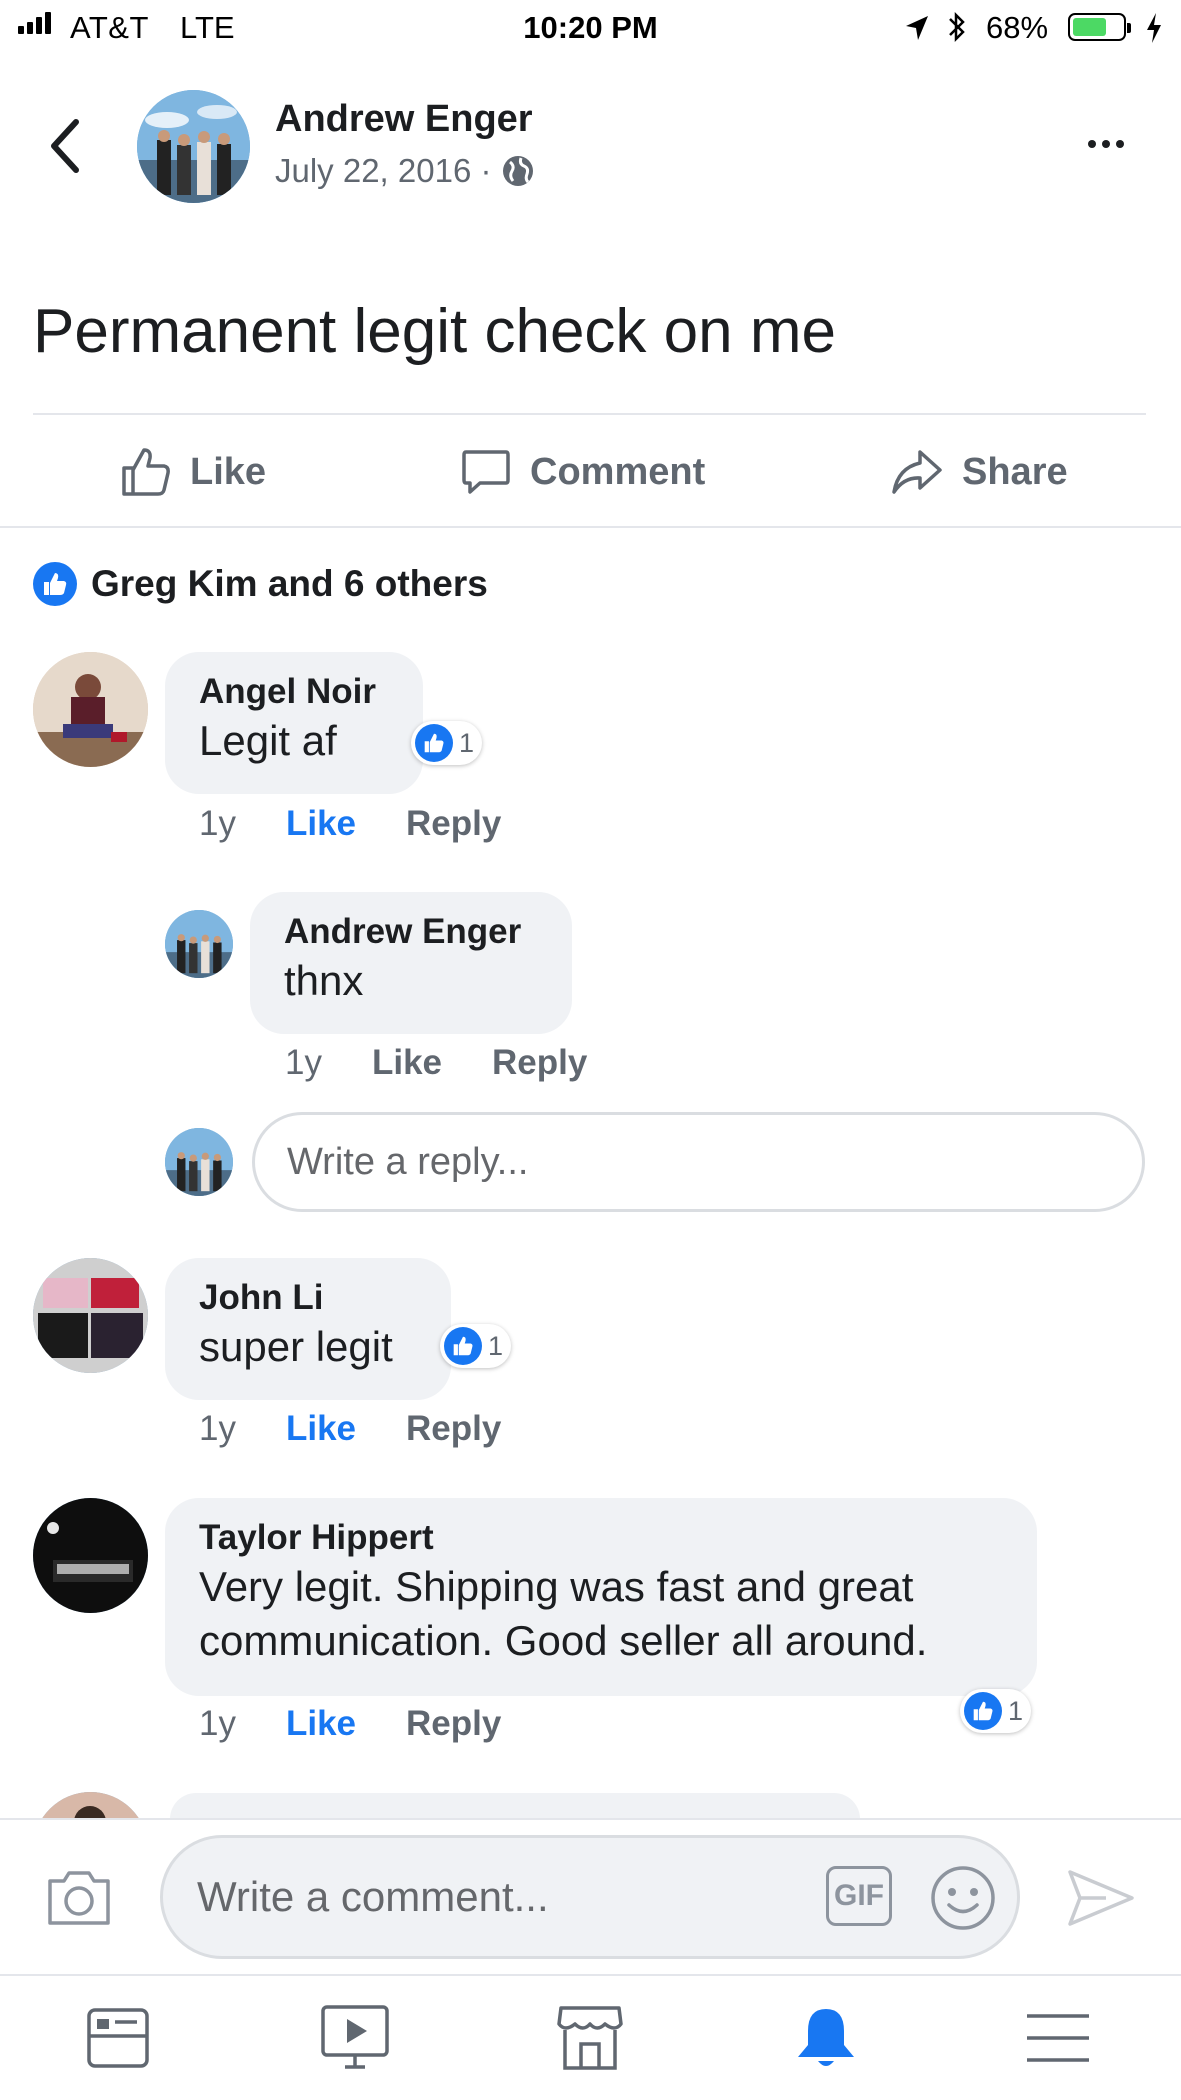 This screenshot has width=1181, height=2100. I want to click on camera-icon, so click(79, 1897).